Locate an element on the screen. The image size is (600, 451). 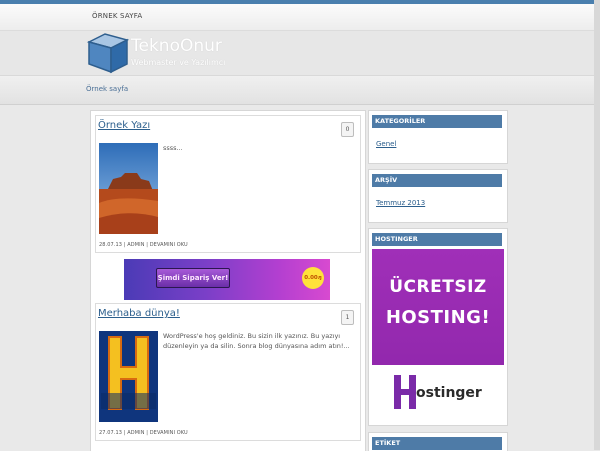
hostinger-logo: ostinger is located at coordinates (438, 392).